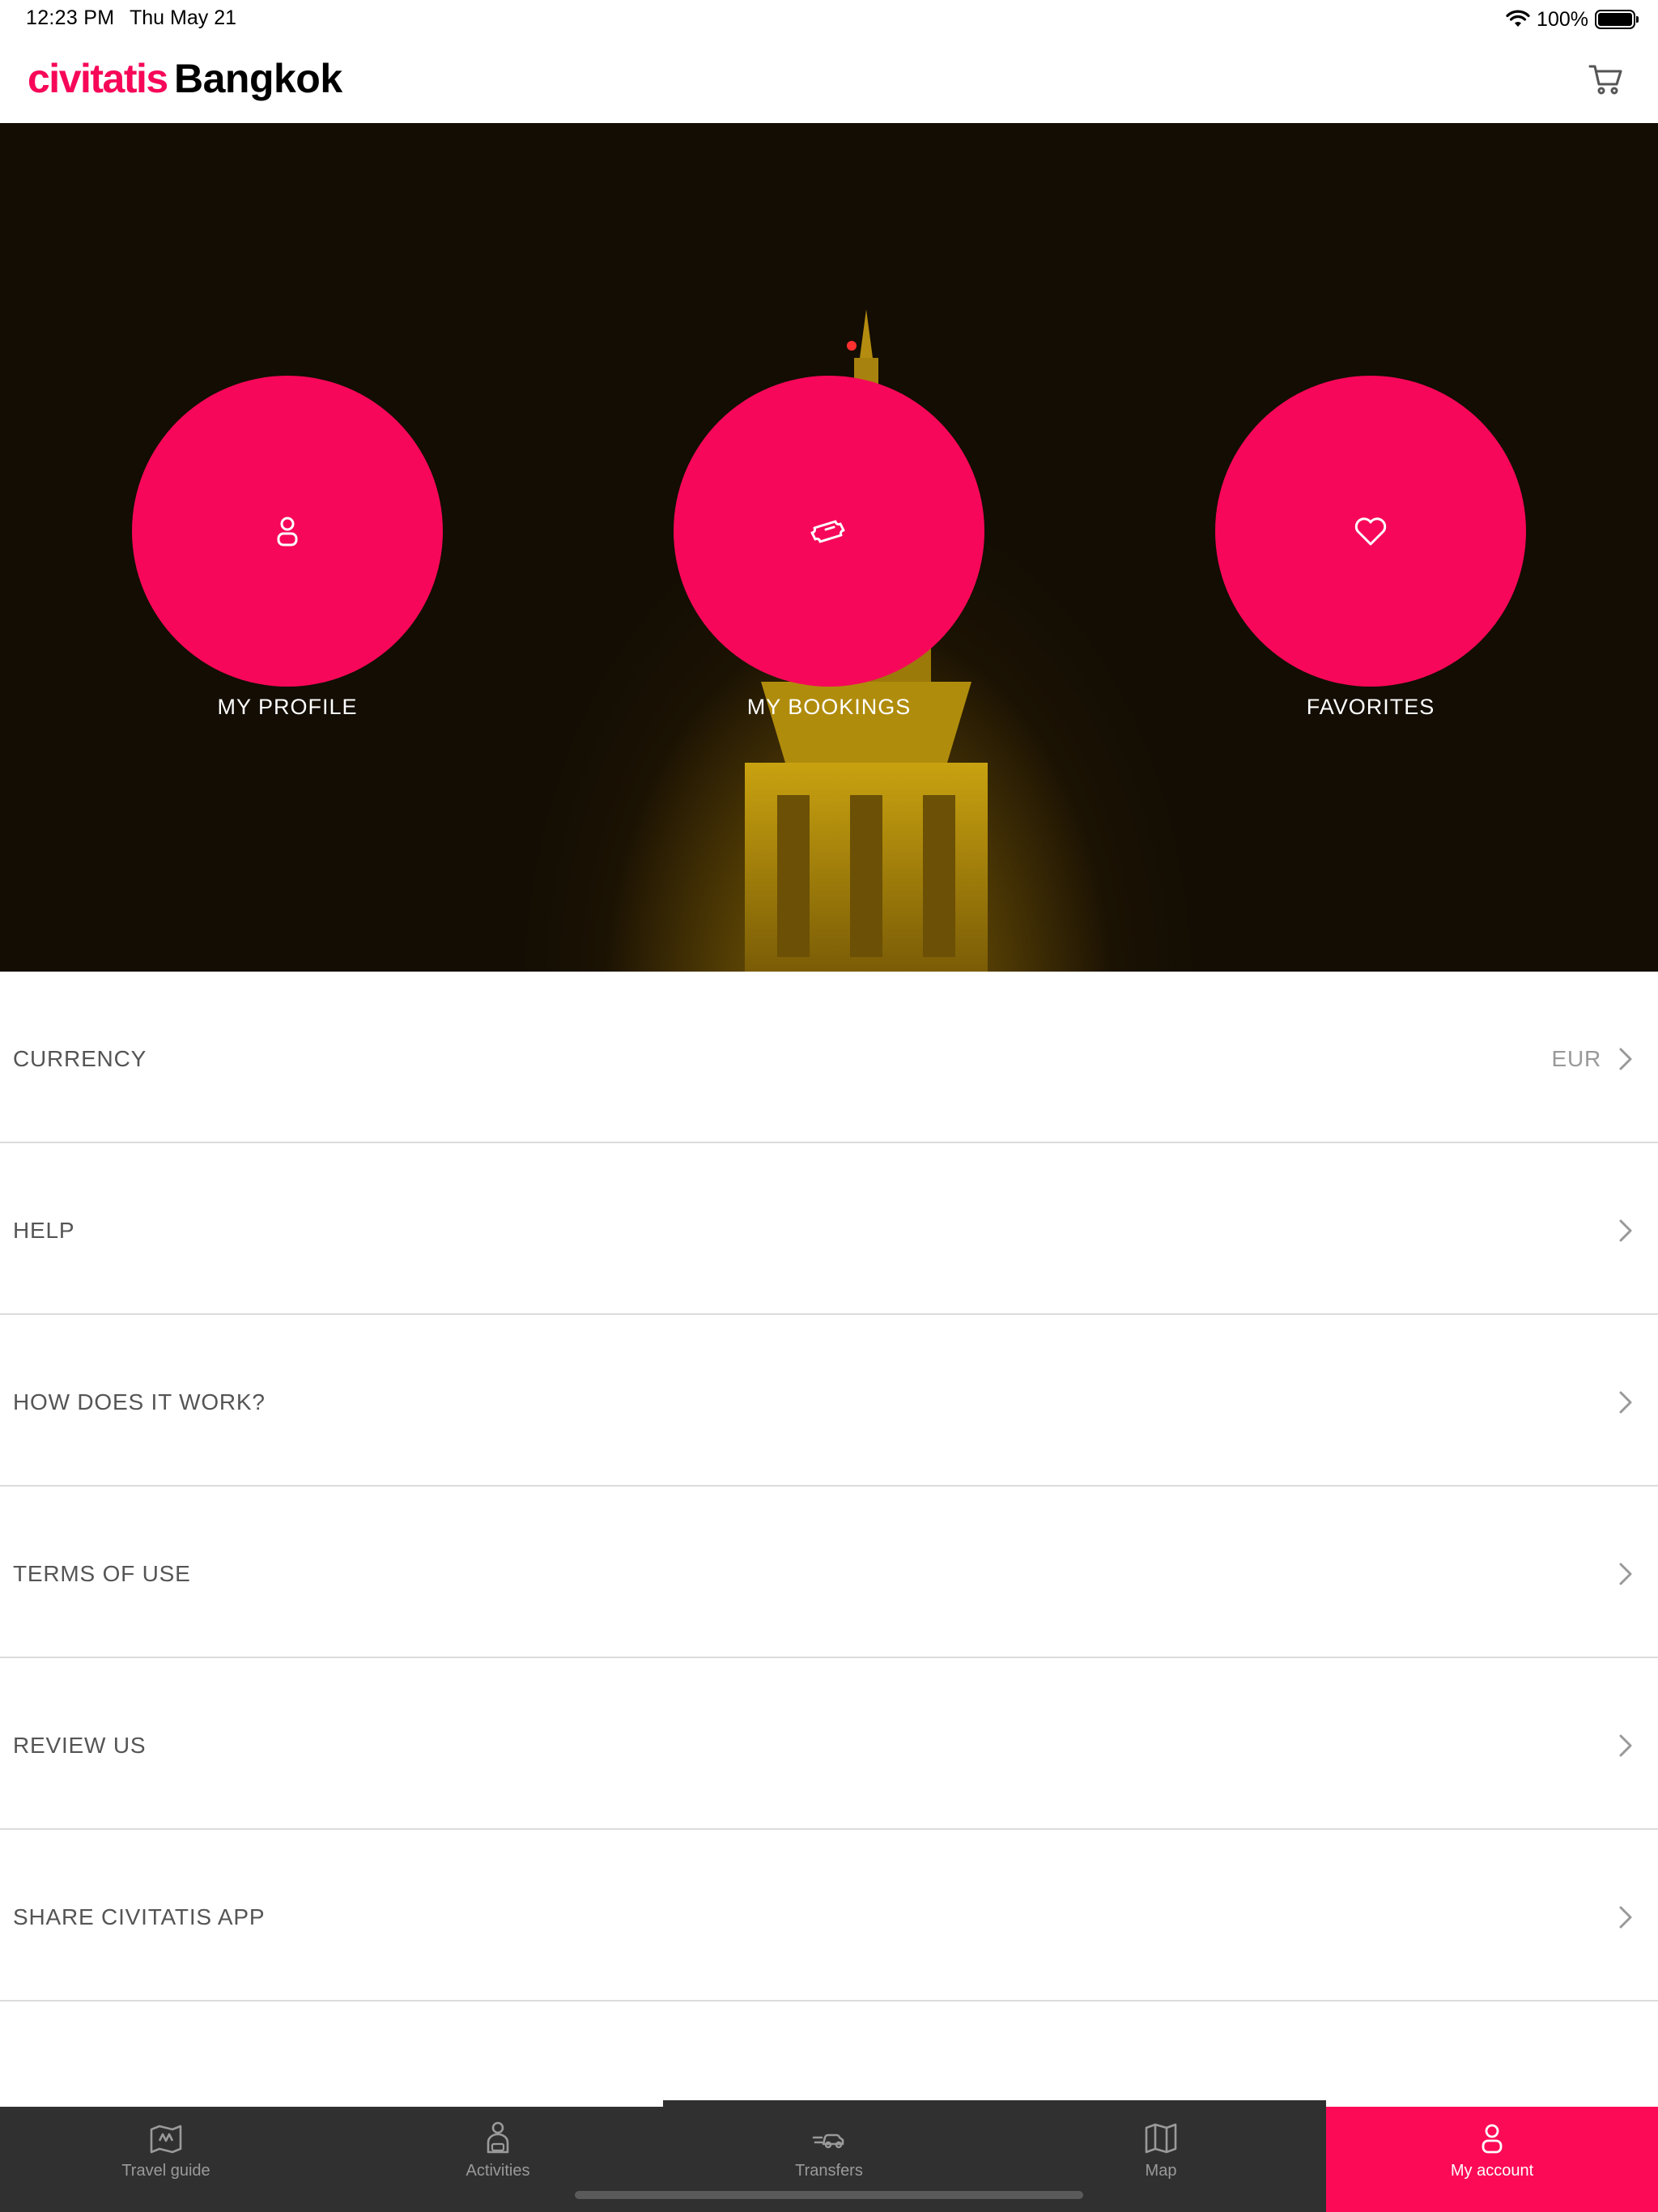  What do you see at coordinates (1161, 2138) in the screenshot?
I see `map-icon` at bounding box center [1161, 2138].